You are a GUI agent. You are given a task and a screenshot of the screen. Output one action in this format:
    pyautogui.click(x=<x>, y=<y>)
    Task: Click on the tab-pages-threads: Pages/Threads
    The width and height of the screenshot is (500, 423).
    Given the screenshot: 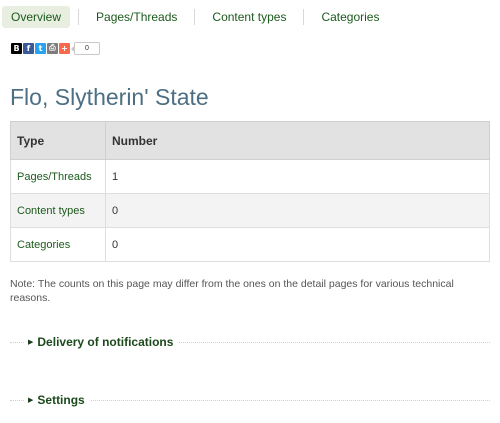 What is the action you would take?
    pyautogui.click(x=136, y=17)
    